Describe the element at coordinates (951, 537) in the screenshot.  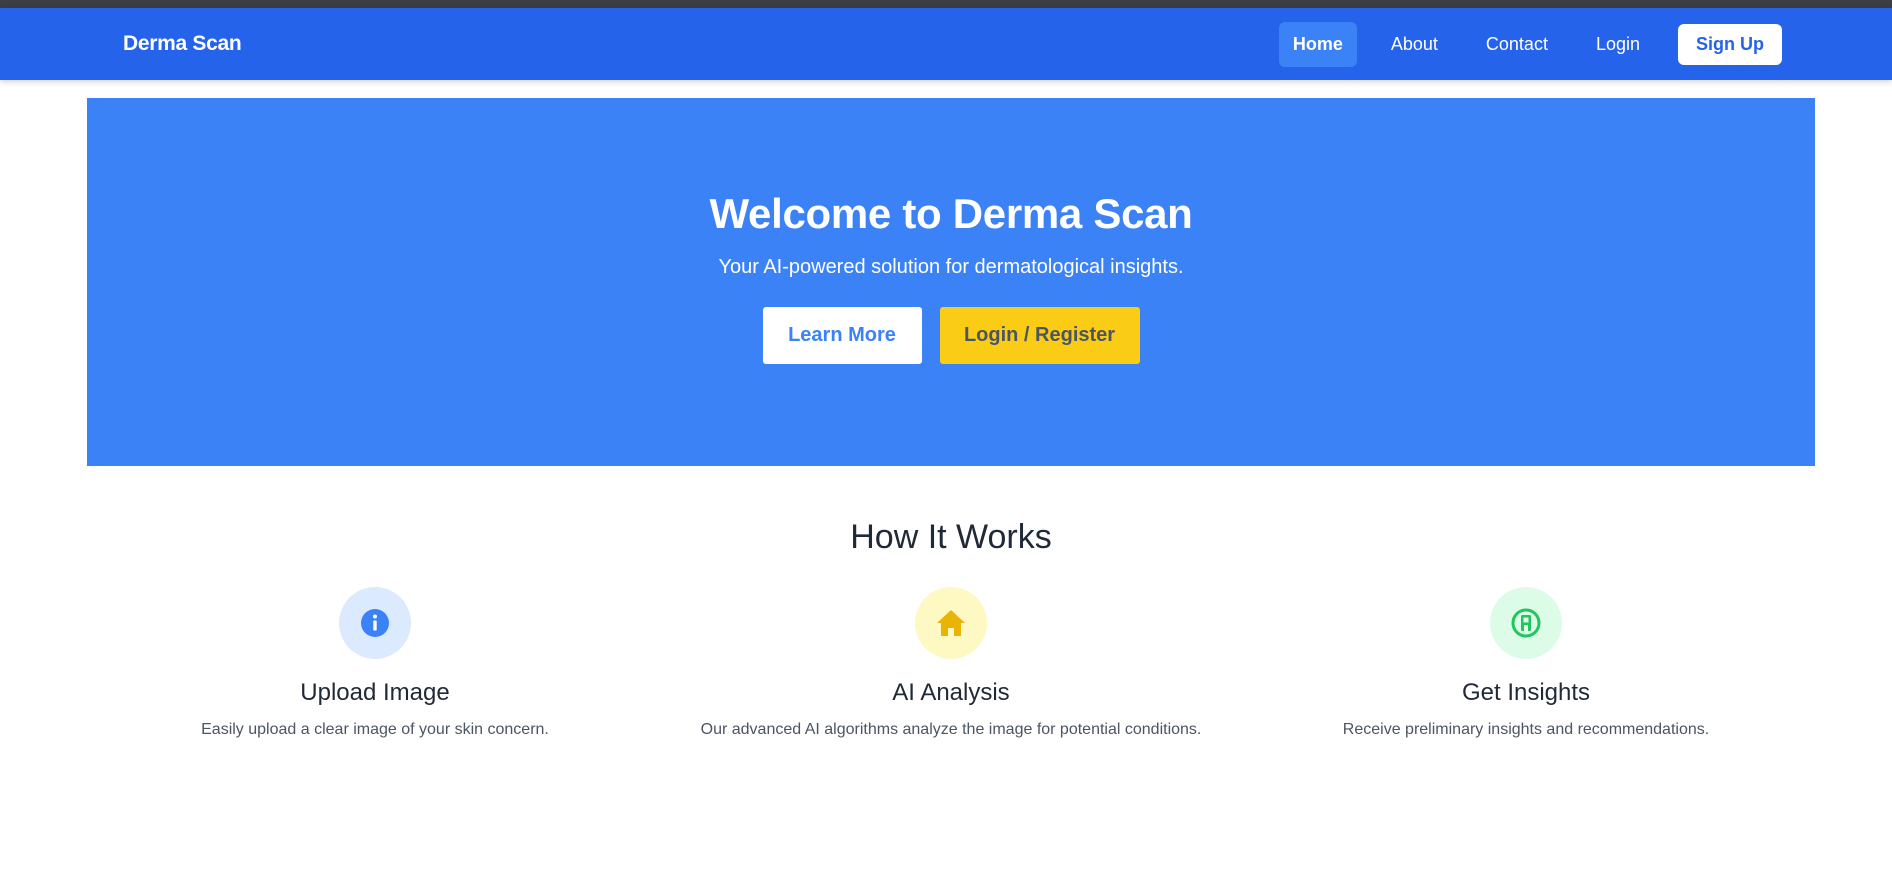
I see `how-it-works-title: How It Works` at that location.